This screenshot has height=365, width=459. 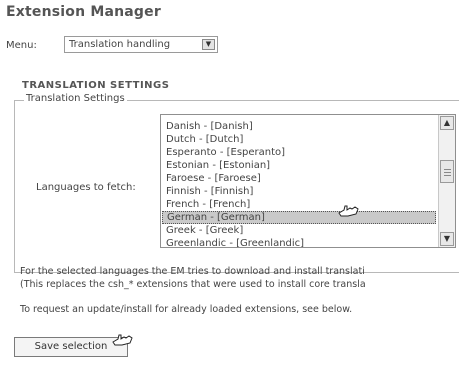 I want to click on page-title: Extension Manager, so click(x=83, y=12).